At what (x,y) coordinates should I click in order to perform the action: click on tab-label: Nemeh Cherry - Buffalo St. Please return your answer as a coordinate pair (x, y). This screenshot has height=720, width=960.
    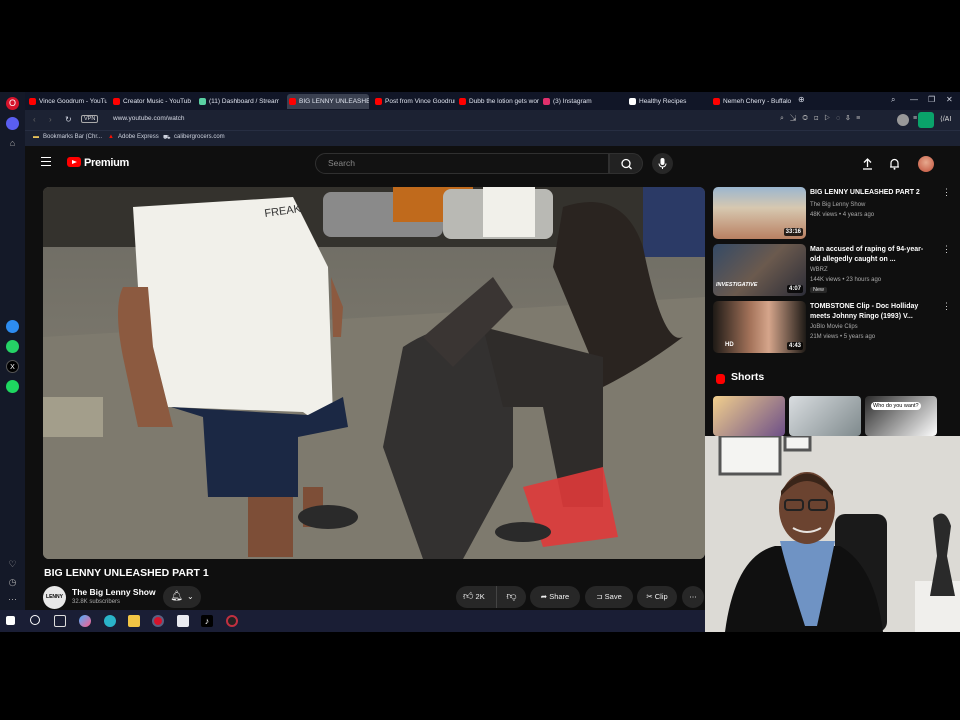
    Looking at the image, I should click on (757, 101).